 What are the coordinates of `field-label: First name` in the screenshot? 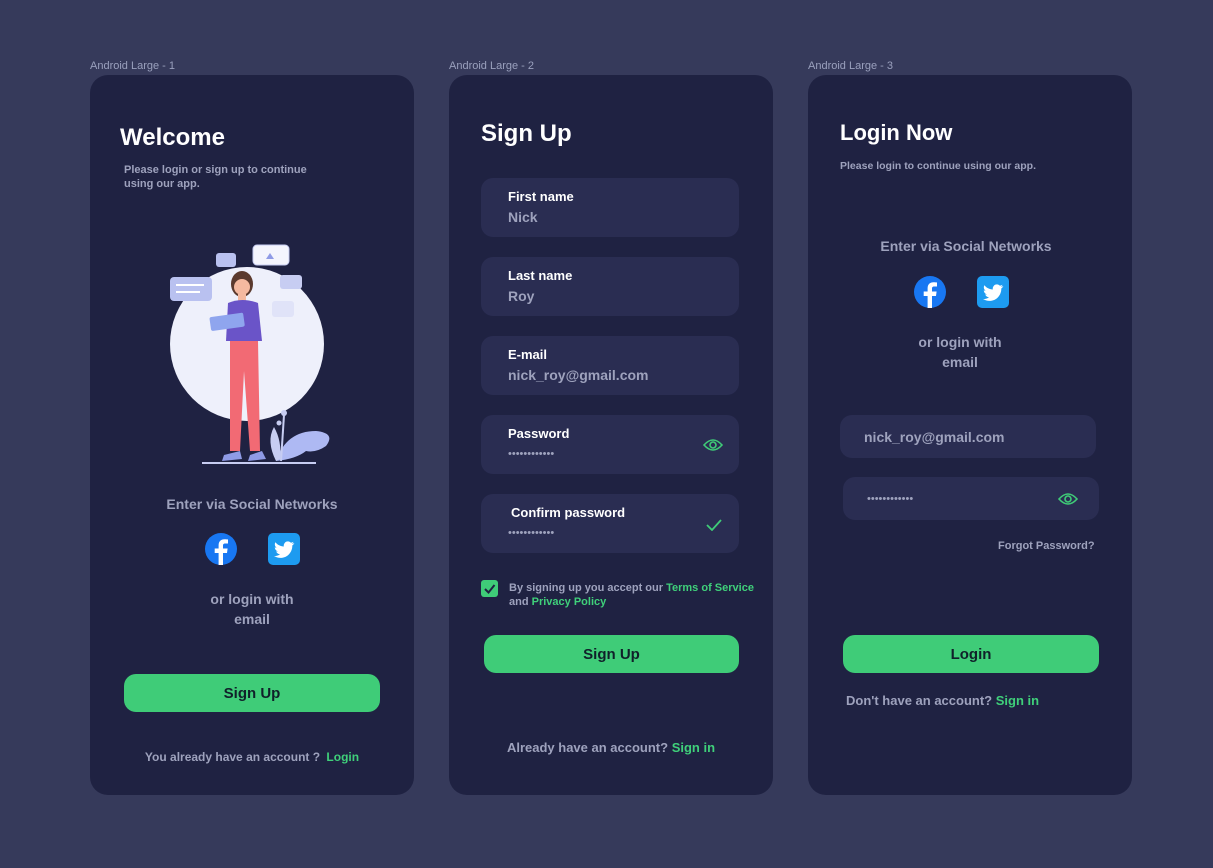 It's located at (541, 196).